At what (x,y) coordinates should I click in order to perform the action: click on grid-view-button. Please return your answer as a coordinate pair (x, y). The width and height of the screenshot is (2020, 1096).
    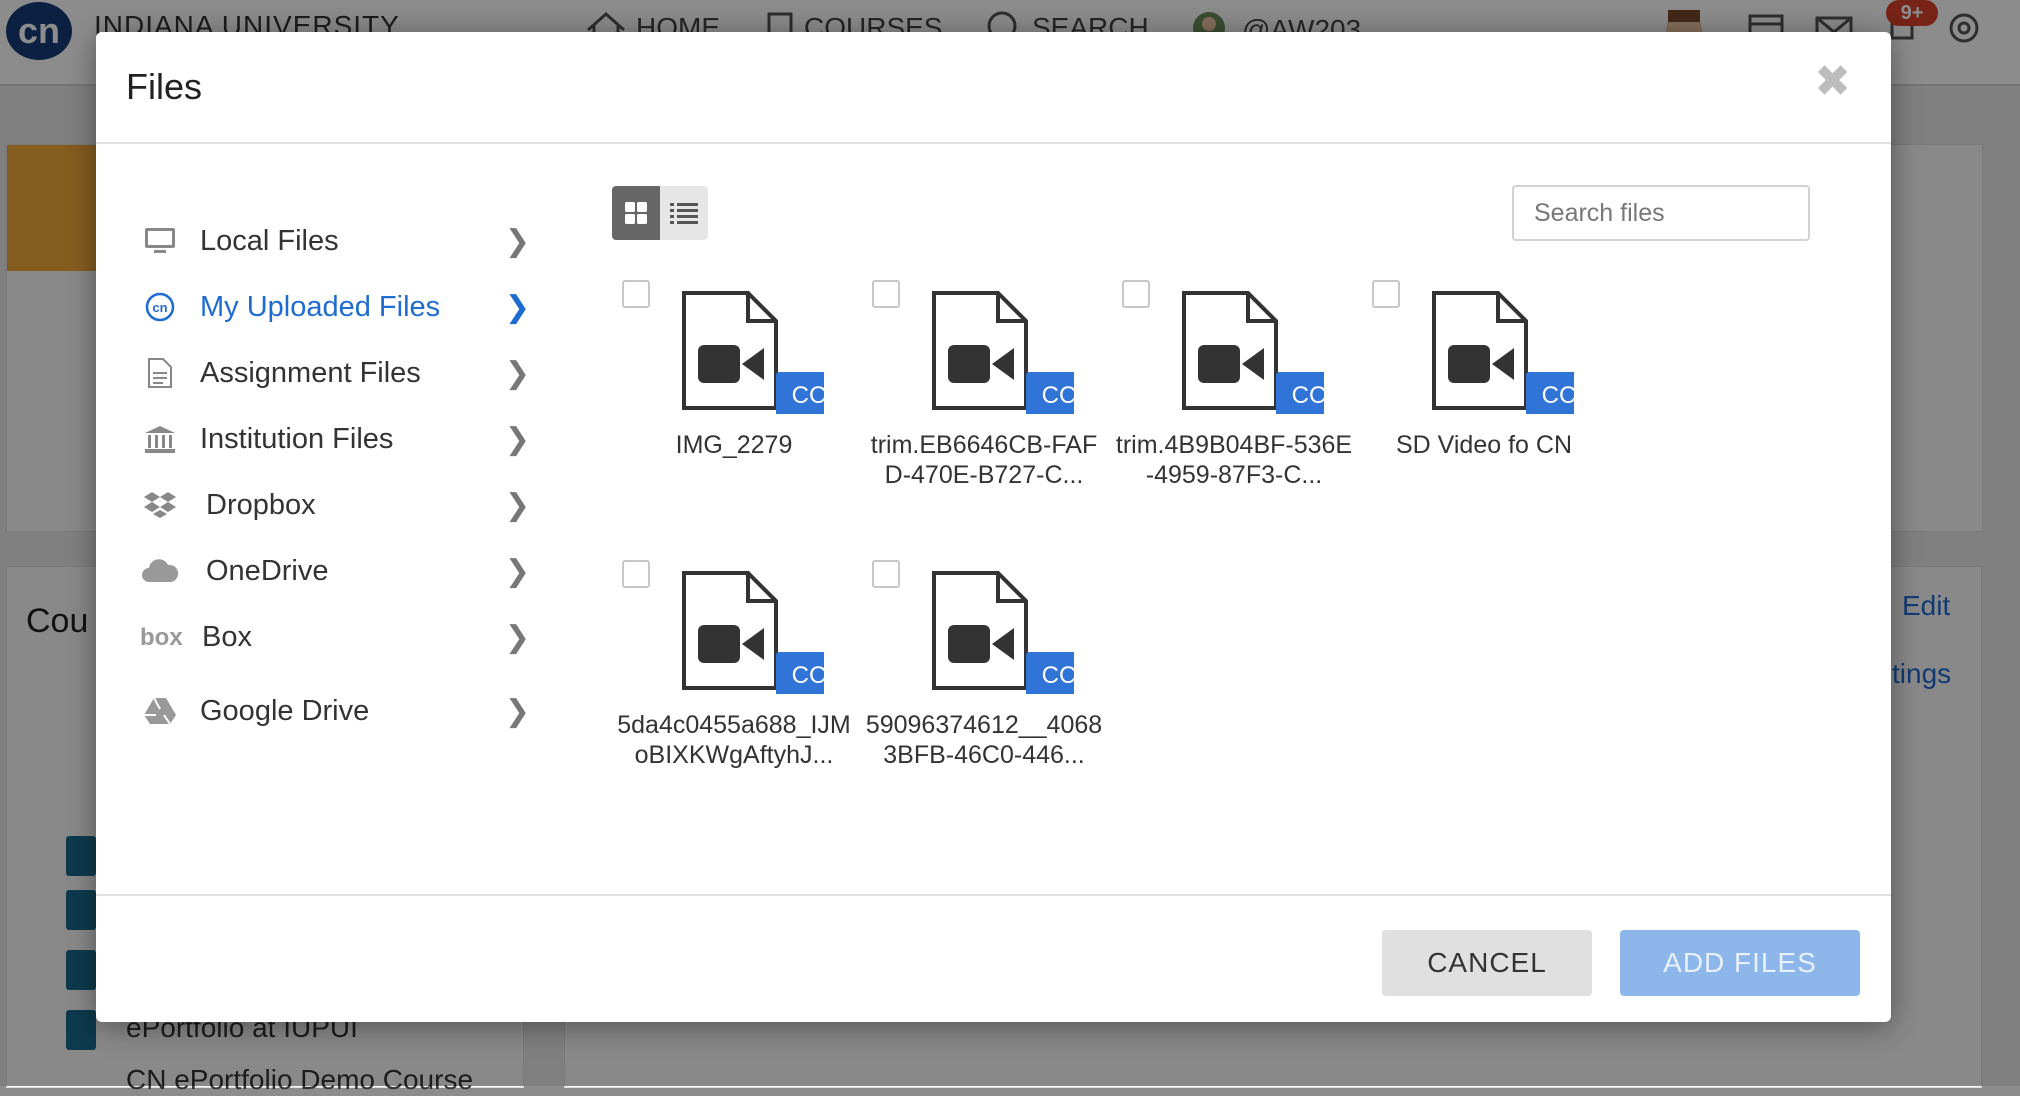
    Looking at the image, I should click on (636, 213).